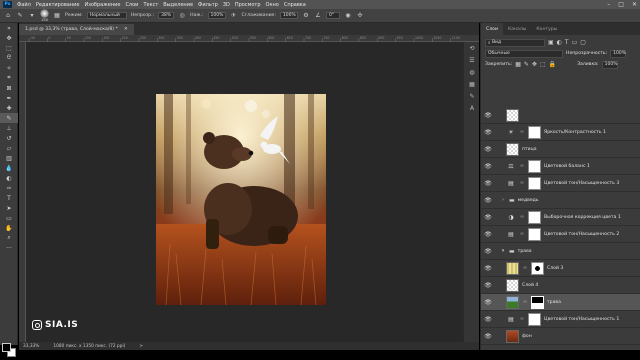  Describe the element at coordinates (609, 64) in the screenshot. I see `fill-field: 100%` at that location.